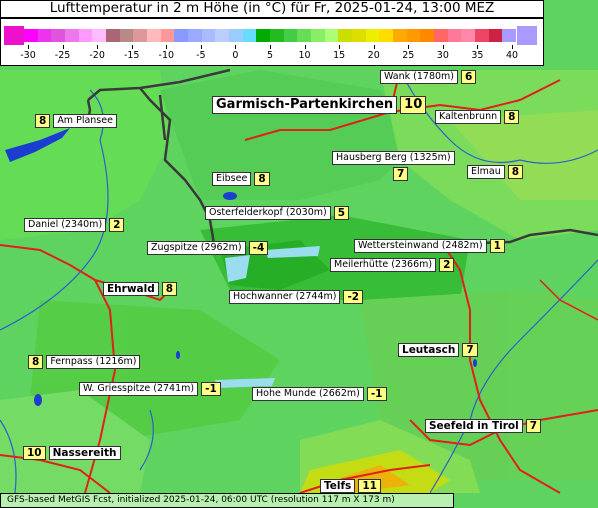 This screenshot has height=508, width=598. I want to click on station-name: Nassereith, so click(84, 453).